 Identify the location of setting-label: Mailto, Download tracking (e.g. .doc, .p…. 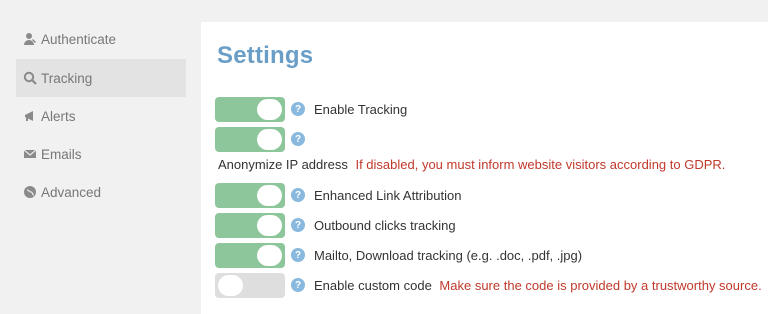
(448, 255).